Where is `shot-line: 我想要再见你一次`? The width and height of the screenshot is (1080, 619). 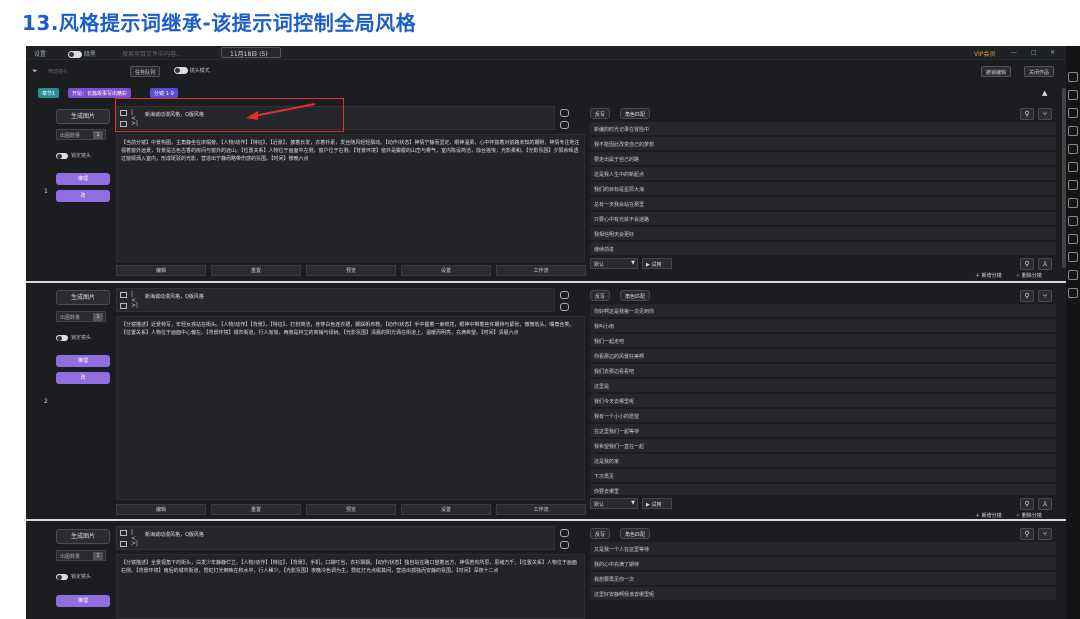 shot-line: 我想要再见你一次 is located at coordinates (823, 579).